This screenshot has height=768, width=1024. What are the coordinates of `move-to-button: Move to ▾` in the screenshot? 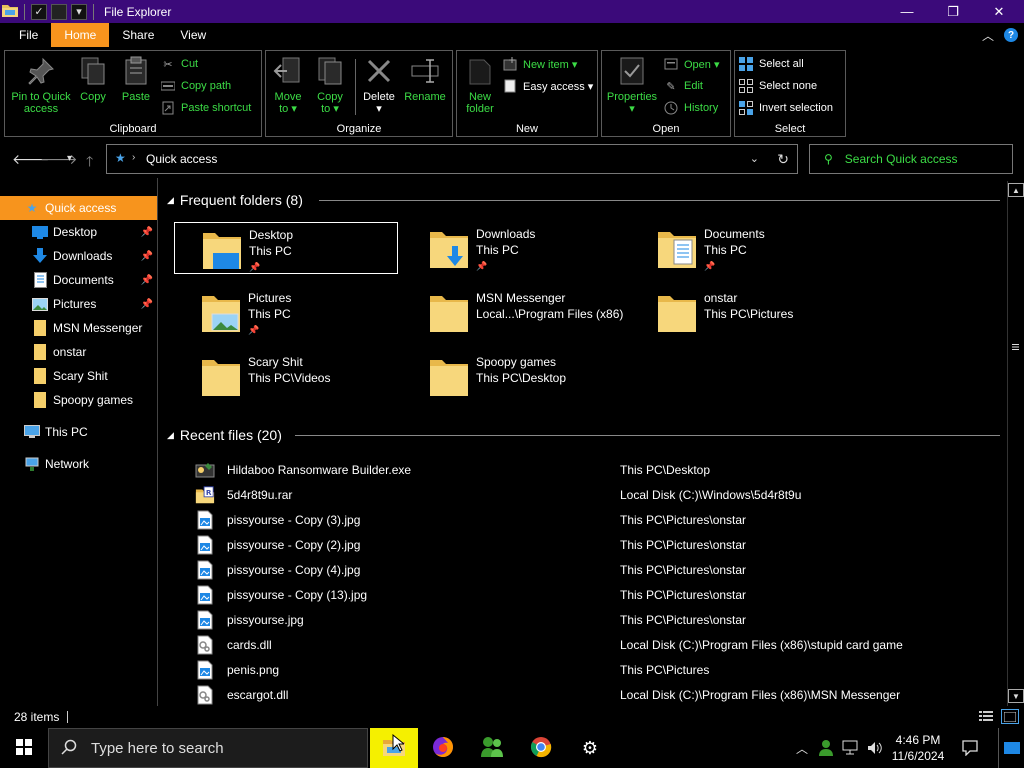 It's located at (288, 85).